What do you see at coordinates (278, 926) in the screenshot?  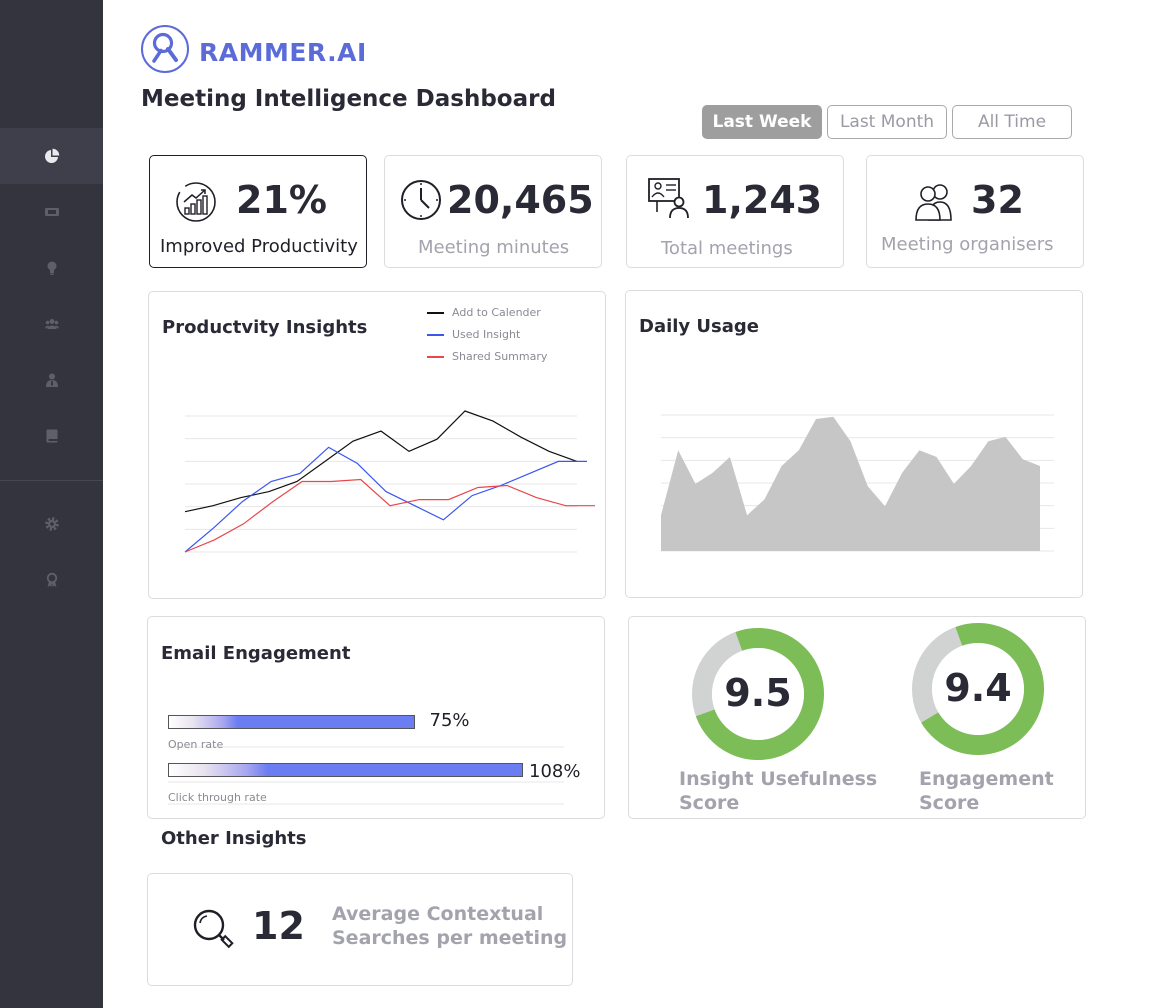 I see `searches-value: 12` at bounding box center [278, 926].